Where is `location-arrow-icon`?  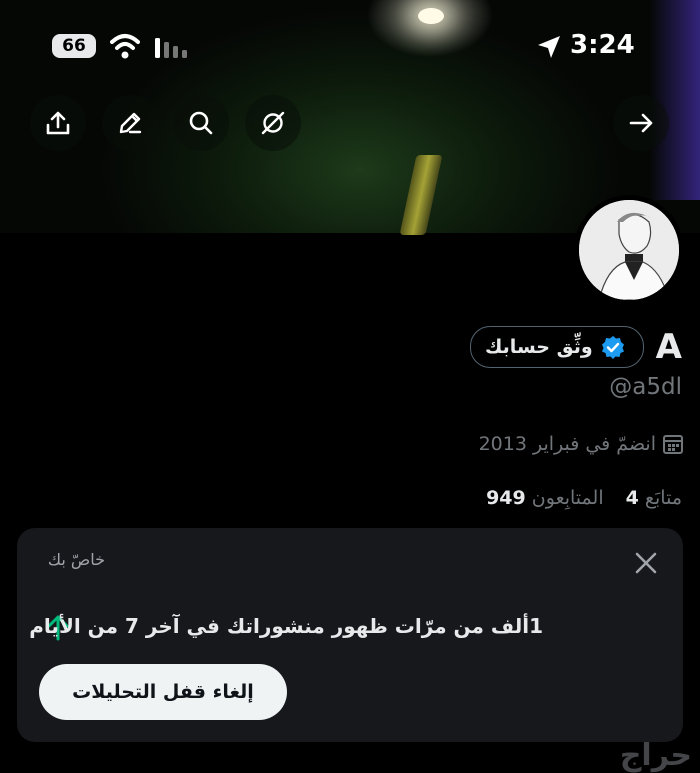 location-arrow-icon is located at coordinates (549, 47).